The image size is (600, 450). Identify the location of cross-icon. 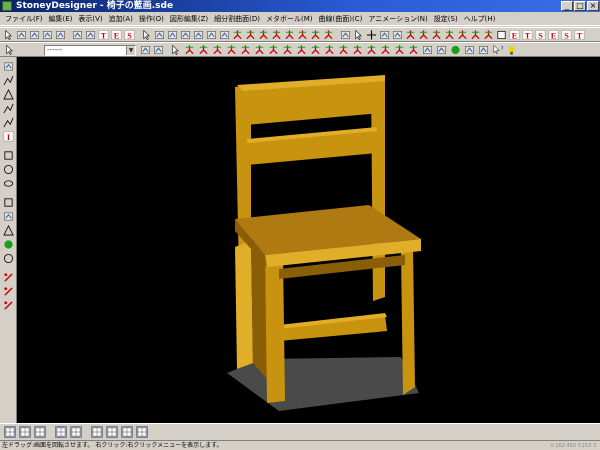
(371, 35).